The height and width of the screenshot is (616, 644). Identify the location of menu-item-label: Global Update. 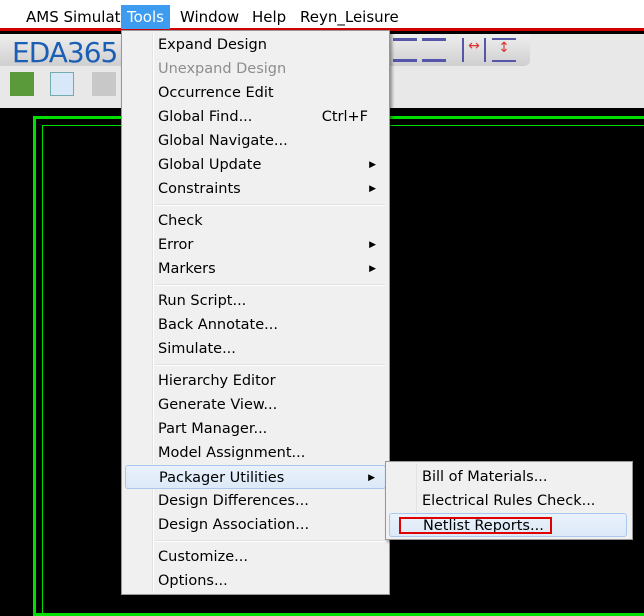
(210, 165).